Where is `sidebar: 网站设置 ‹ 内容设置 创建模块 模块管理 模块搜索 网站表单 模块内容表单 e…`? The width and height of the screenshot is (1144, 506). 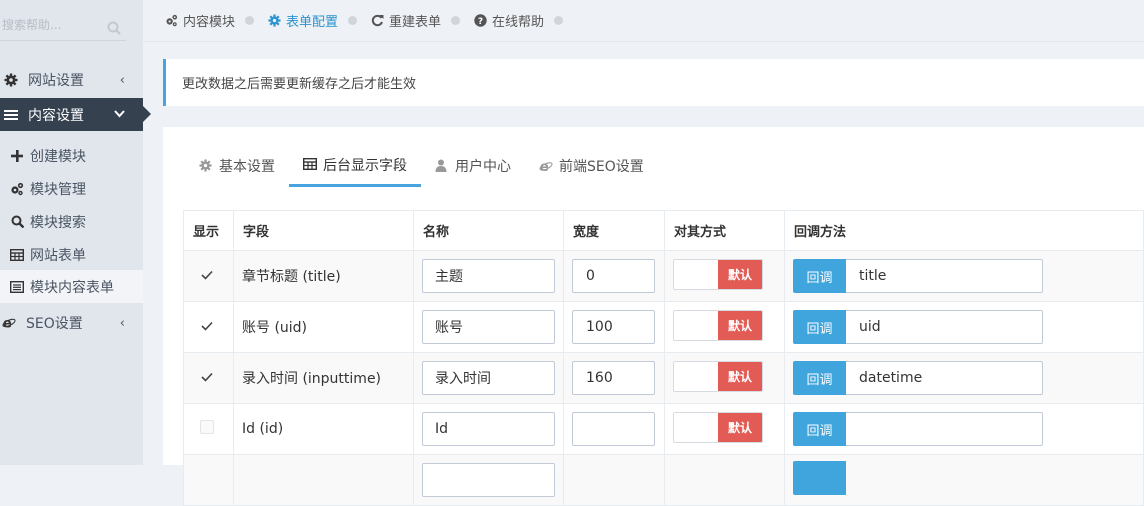
sidebar: 网站设置 ‹ 内容设置 创建模块 模块管理 模块搜索 网站表单 模块内容表单 e… is located at coordinates (75, 232).